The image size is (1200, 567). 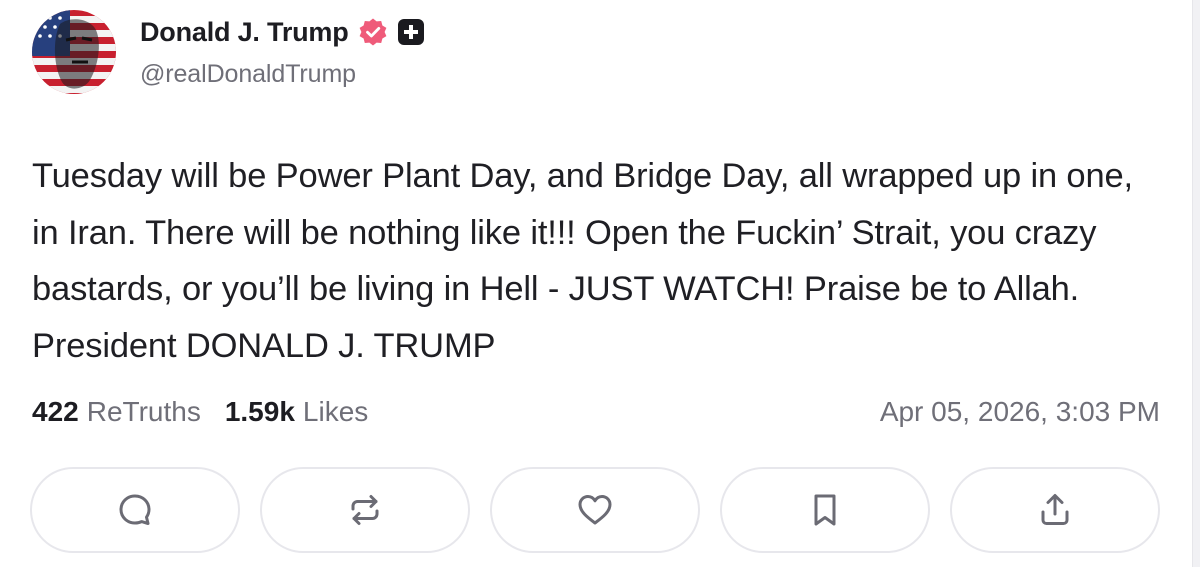 I want to click on bookmark-button, so click(x=825, y=510).